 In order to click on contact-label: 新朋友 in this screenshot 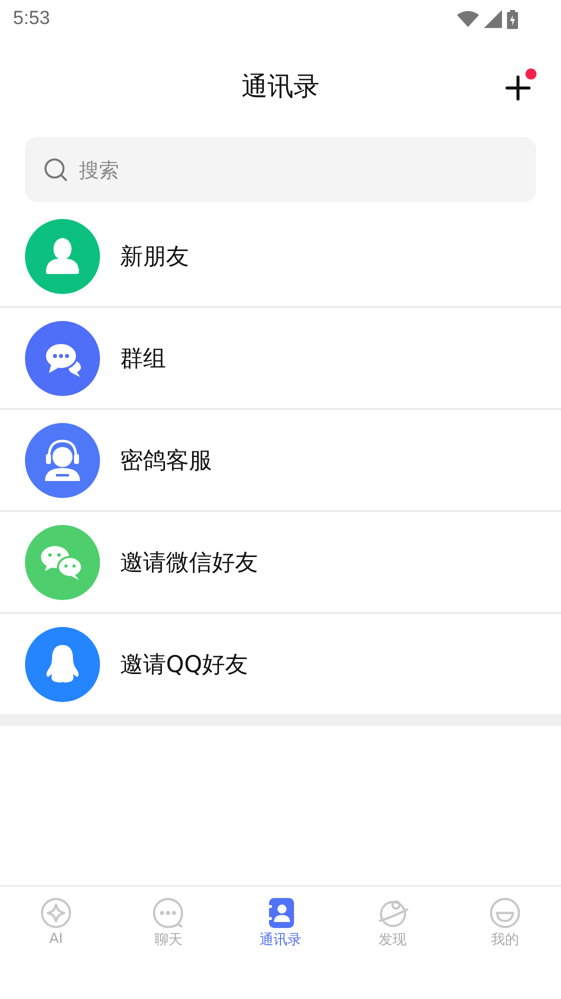, I will do `click(154, 257)`.